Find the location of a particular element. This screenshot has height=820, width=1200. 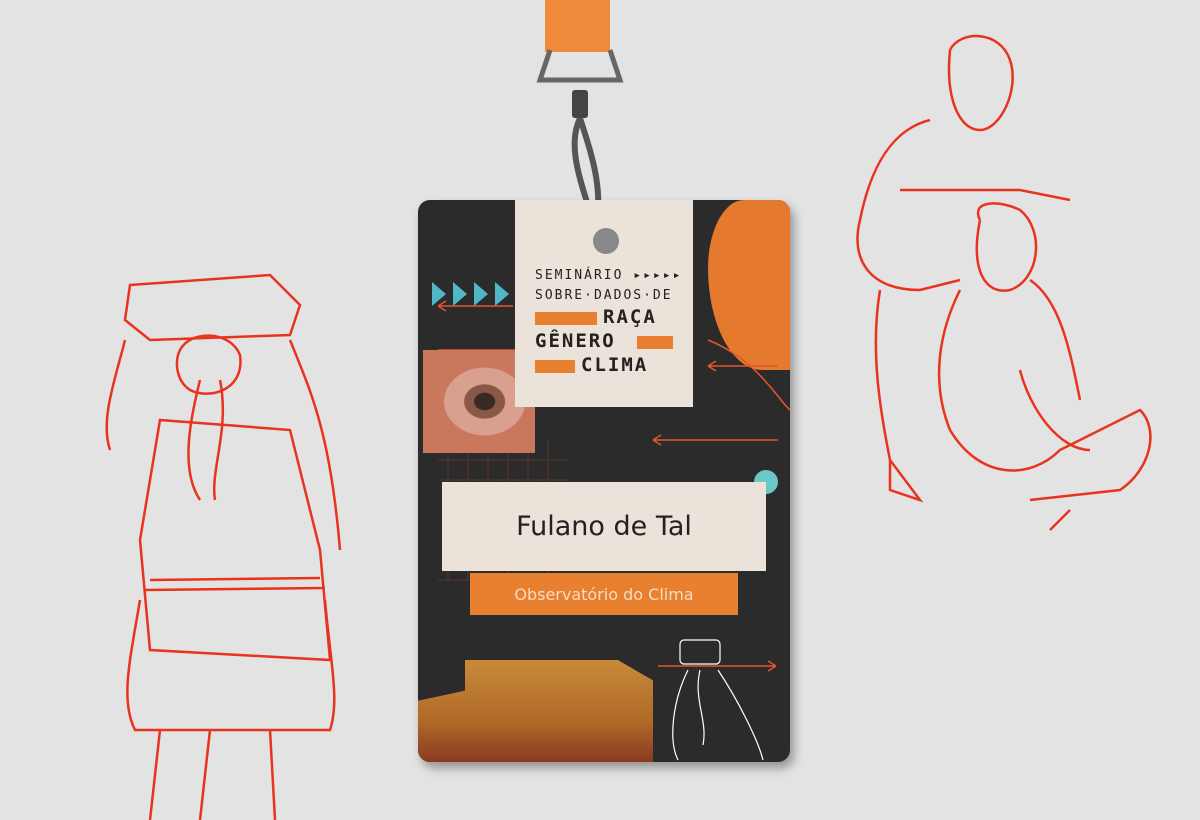

logo-line-2: SOBRE·DADOS·DE is located at coordinates (604, 295).